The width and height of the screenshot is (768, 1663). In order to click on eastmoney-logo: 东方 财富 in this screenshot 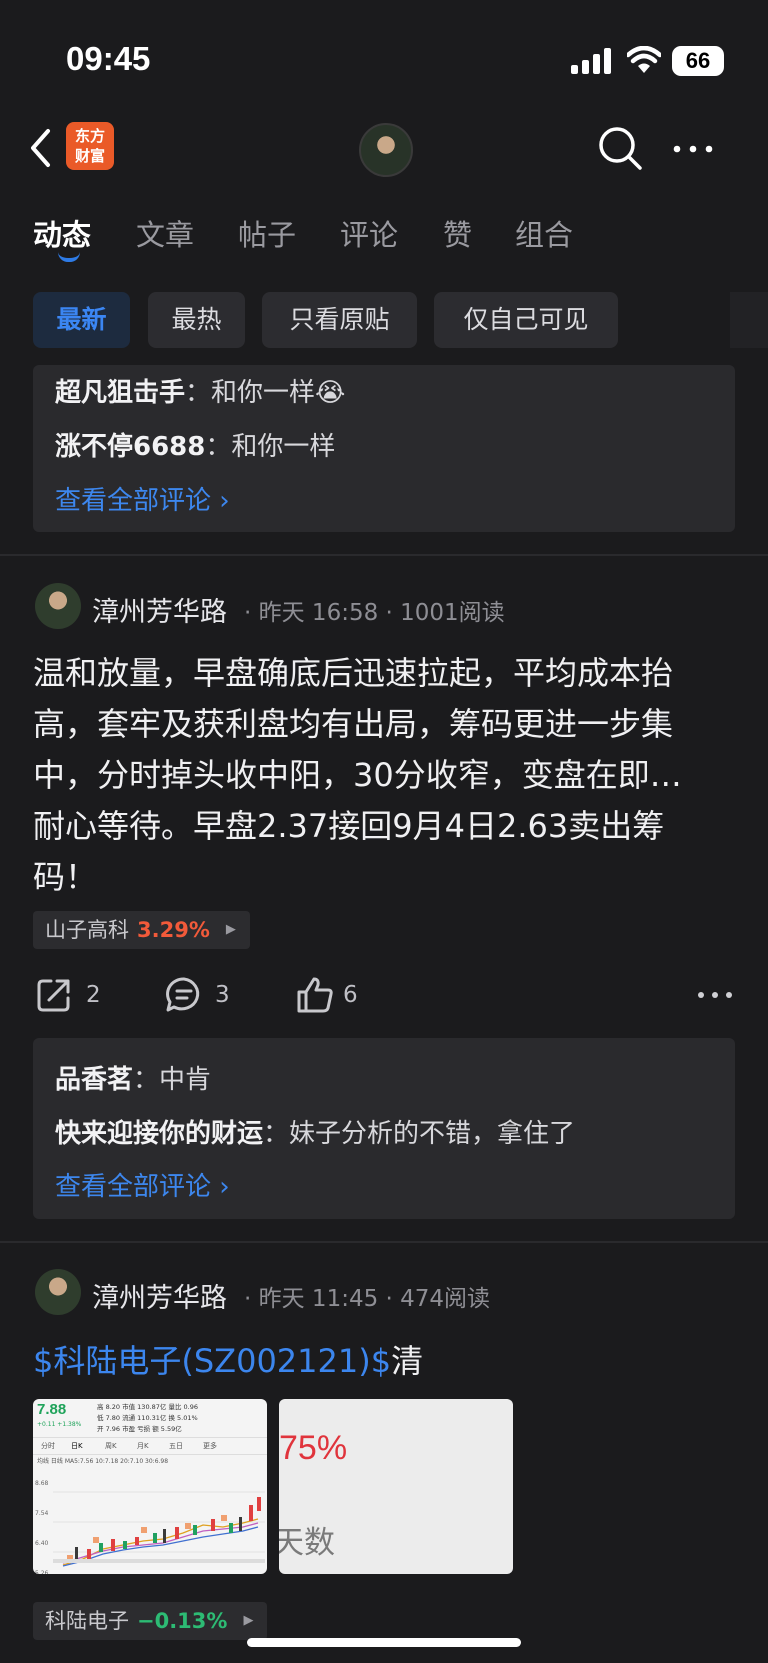, I will do `click(90, 146)`.